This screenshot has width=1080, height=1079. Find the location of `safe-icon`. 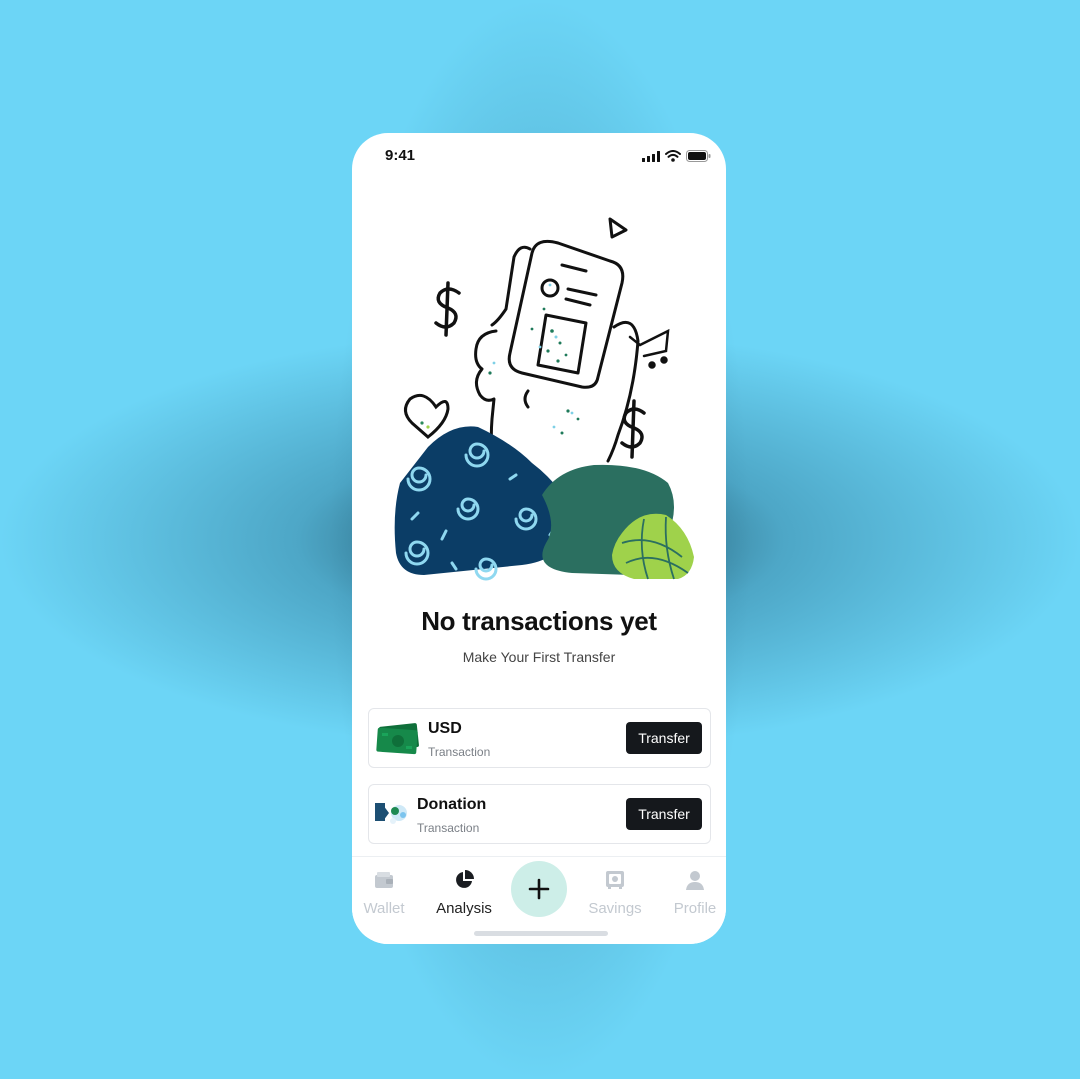

safe-icon is located at coordinates (615, 880).